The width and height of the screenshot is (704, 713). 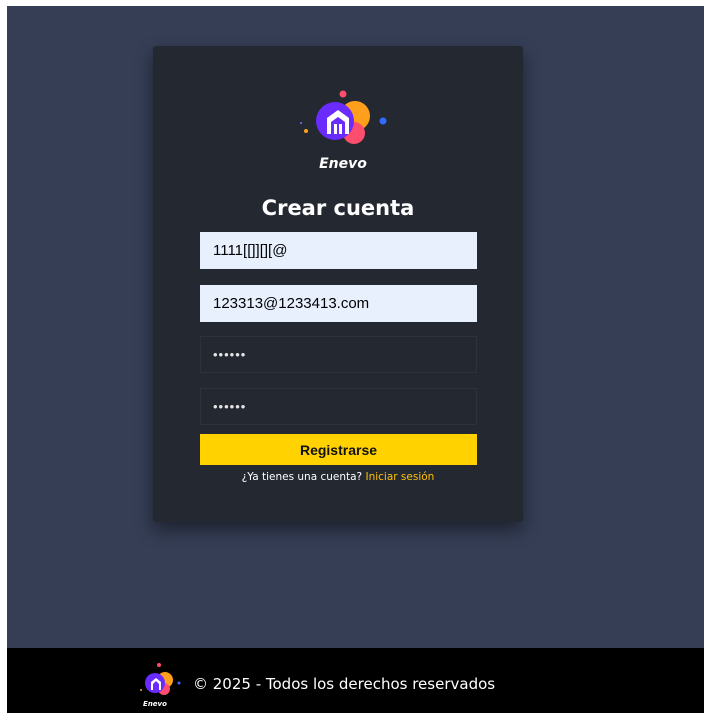 What do you see at coordinates (338, 406) in the screenshot?
I see `confirm-password-input` at bounding box center [338, 406].